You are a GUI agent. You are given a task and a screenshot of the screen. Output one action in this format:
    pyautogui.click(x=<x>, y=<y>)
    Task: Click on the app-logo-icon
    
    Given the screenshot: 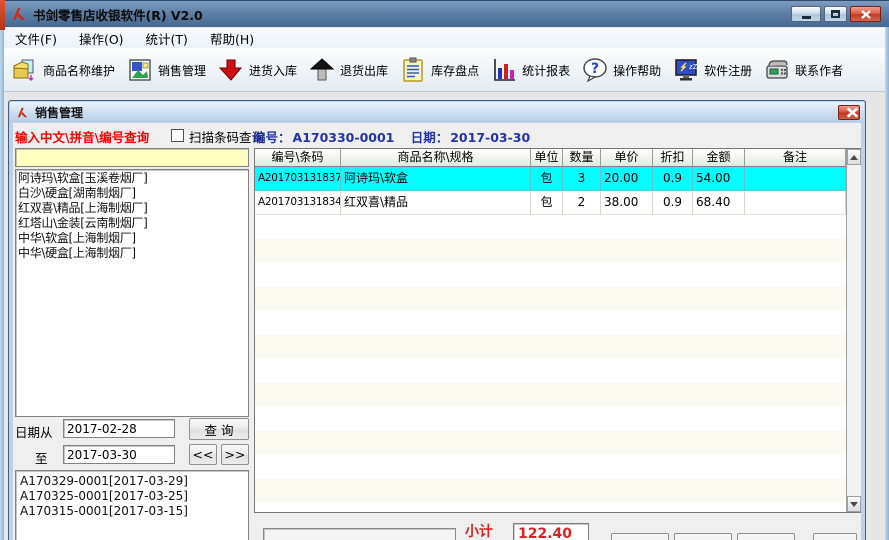 What is the action you would take?
    pyautogui.click(x=19, y=14)
    